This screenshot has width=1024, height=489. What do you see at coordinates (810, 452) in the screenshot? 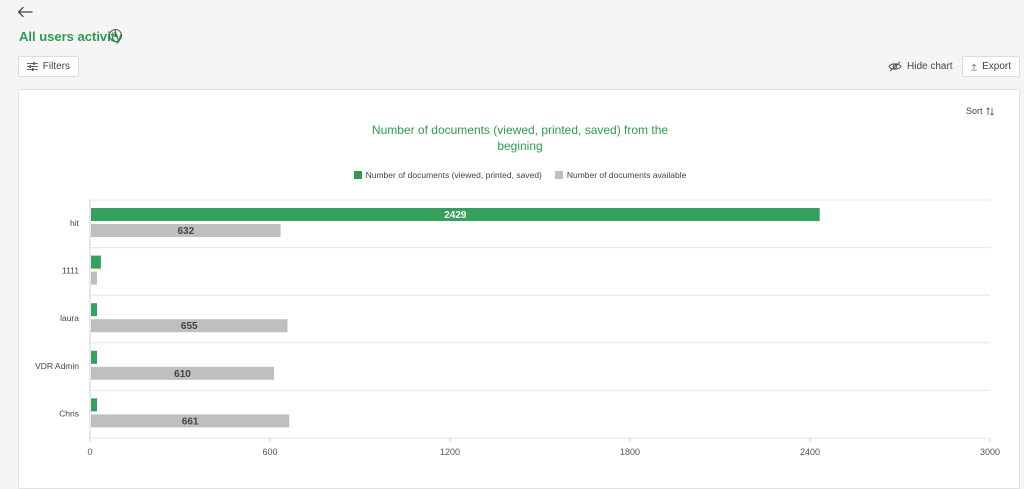
I see `x-tick-label: 2400` at bounding box center [810, 452].